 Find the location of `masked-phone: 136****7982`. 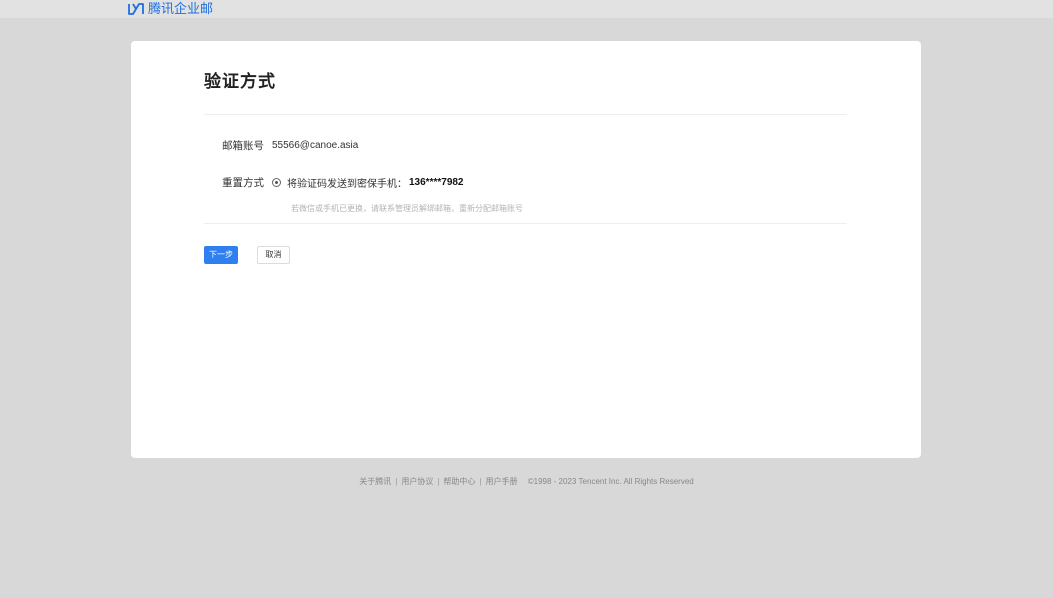

masked-phone: 136****7982 is located at coordinates (436, 182).